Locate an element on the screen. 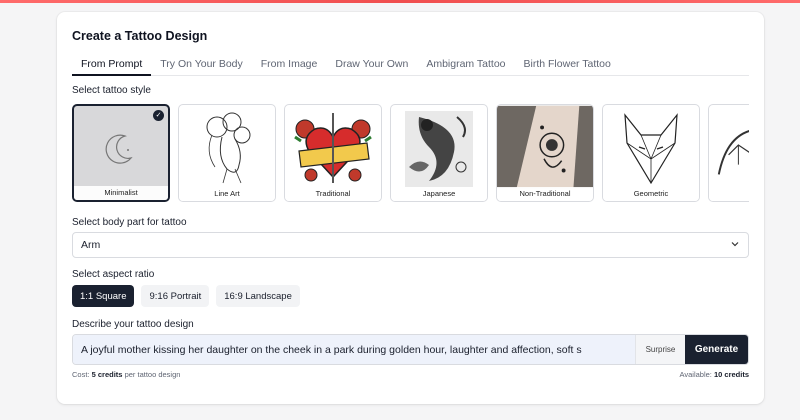  koi-fish-icon is located at coordinates (439, 147).